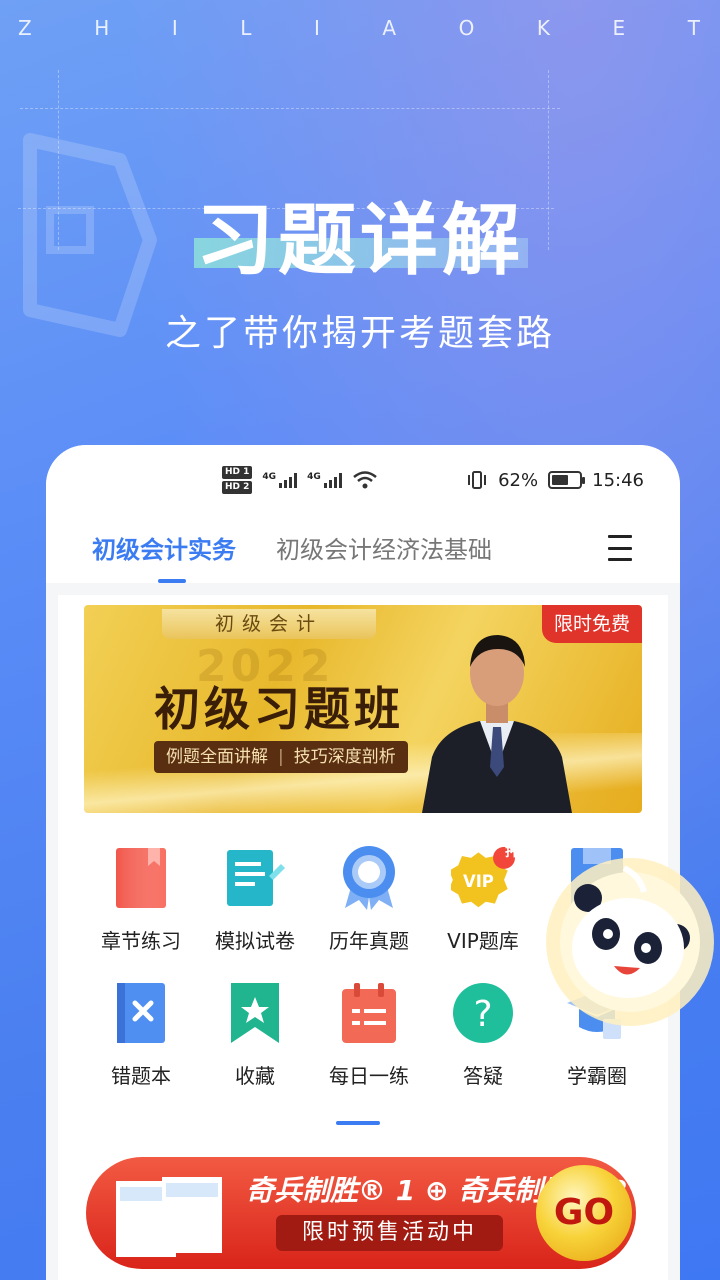  Describe the element at coordinates (269, 624) in the screenshot. I see `banner-tag: 初级会计` at that location.